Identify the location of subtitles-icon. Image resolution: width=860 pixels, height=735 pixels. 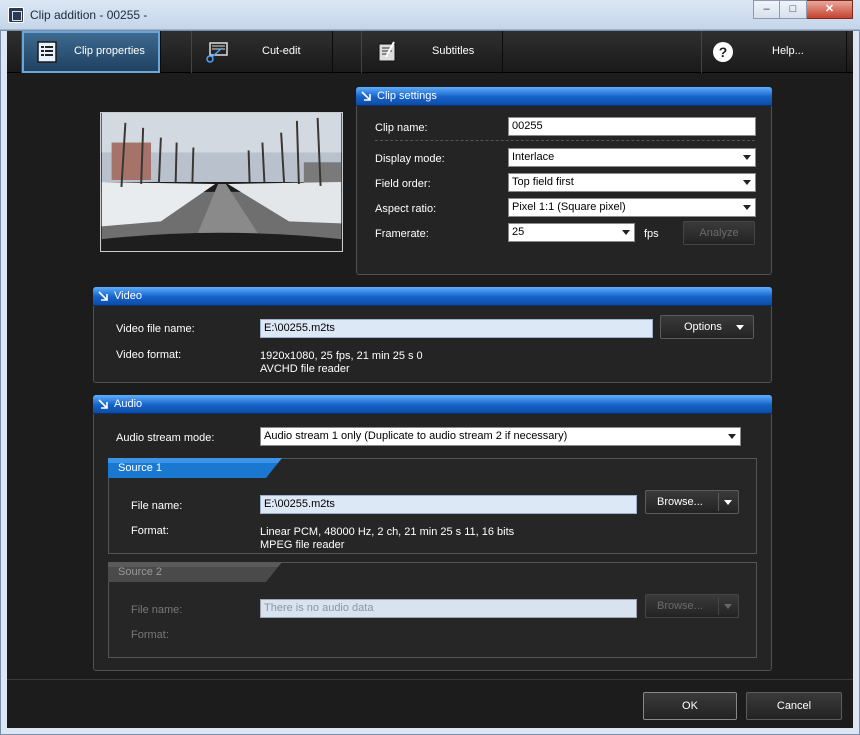
(387, 51).